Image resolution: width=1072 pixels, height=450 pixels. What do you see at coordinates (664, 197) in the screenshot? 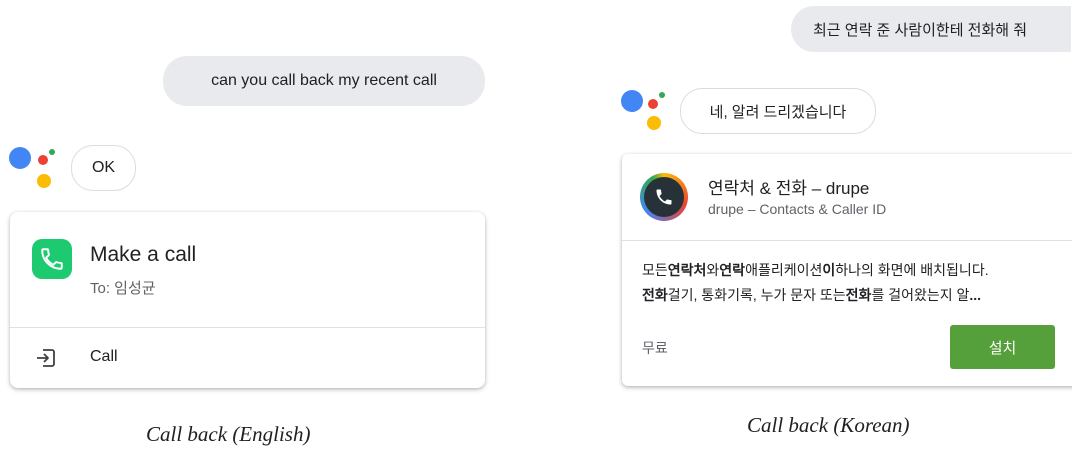
I see `drupe-phone-icon` at bounding box center [664, 197].